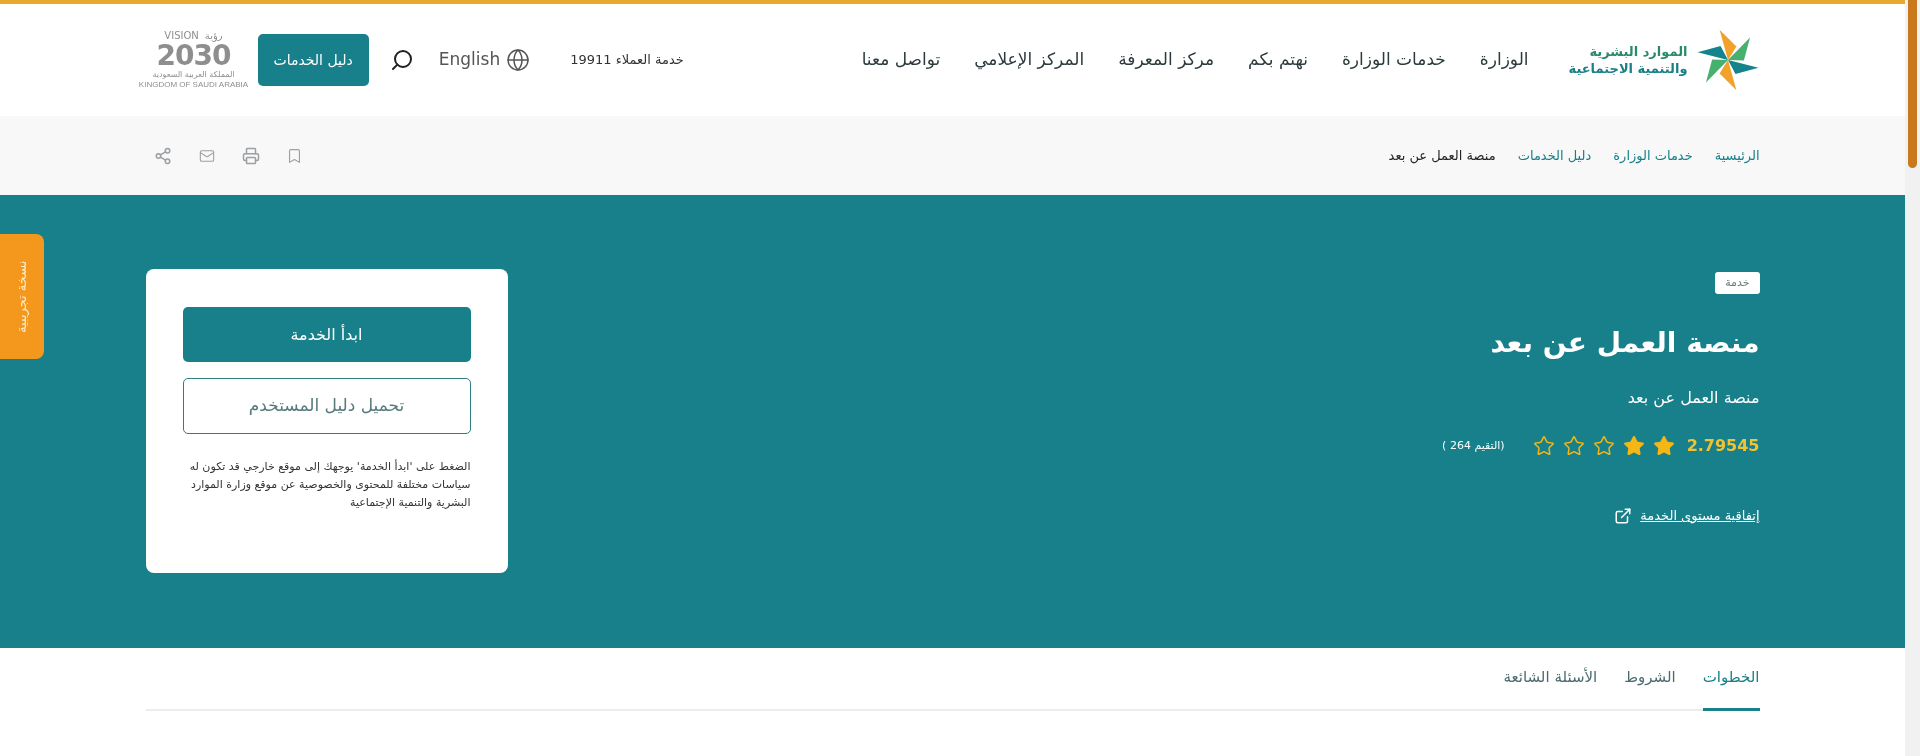 Image resolution: width=1920 pixels, height=756 pixels. Describe the element at coordinates (1166, 60) in the screenshot. I see `nav-link: مركز المعرفة` at that location.